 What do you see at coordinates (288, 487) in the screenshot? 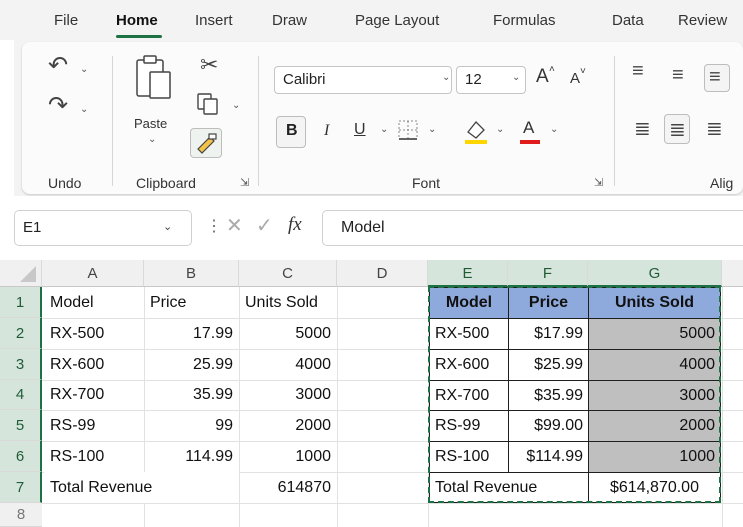
I see `cell-c7: 614870` at bounding box center [288, 487].